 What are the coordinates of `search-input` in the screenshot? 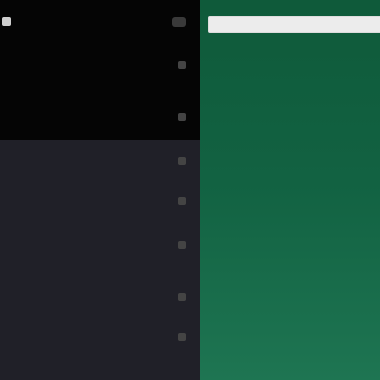 It's located at (294, 24).